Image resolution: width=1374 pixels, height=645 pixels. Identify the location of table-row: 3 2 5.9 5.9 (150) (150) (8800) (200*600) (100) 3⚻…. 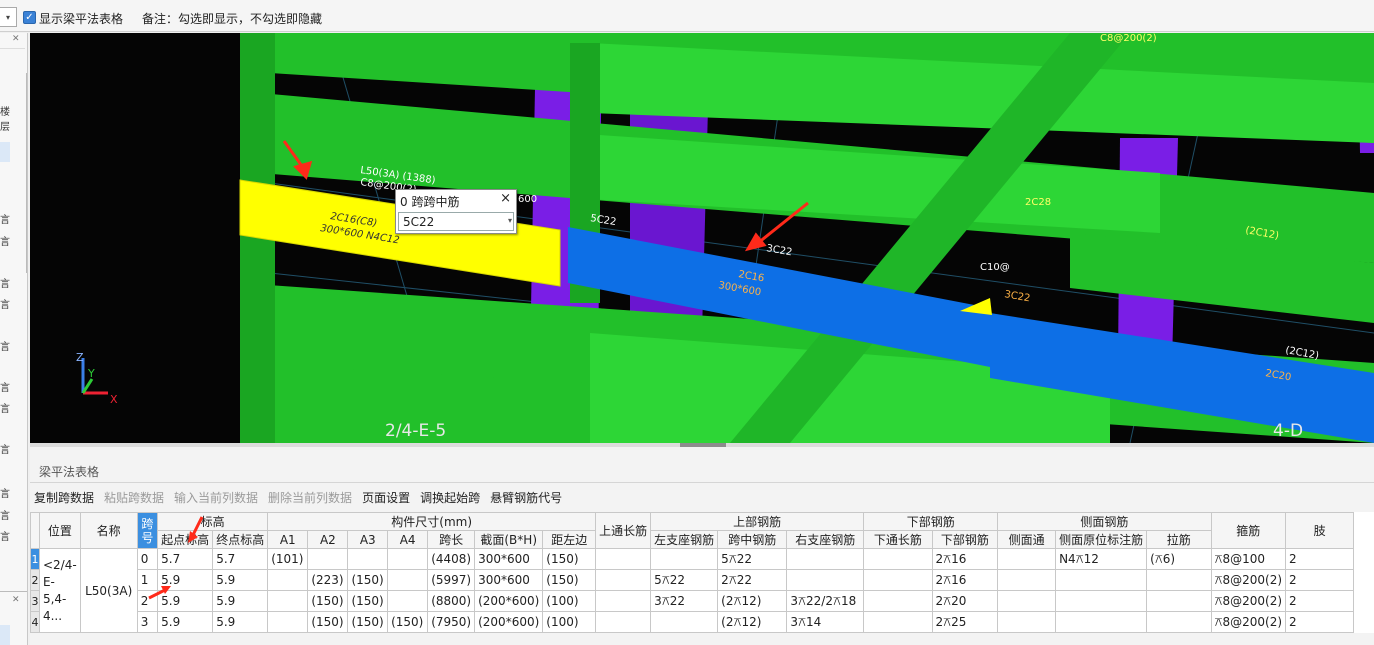
(702, 601).